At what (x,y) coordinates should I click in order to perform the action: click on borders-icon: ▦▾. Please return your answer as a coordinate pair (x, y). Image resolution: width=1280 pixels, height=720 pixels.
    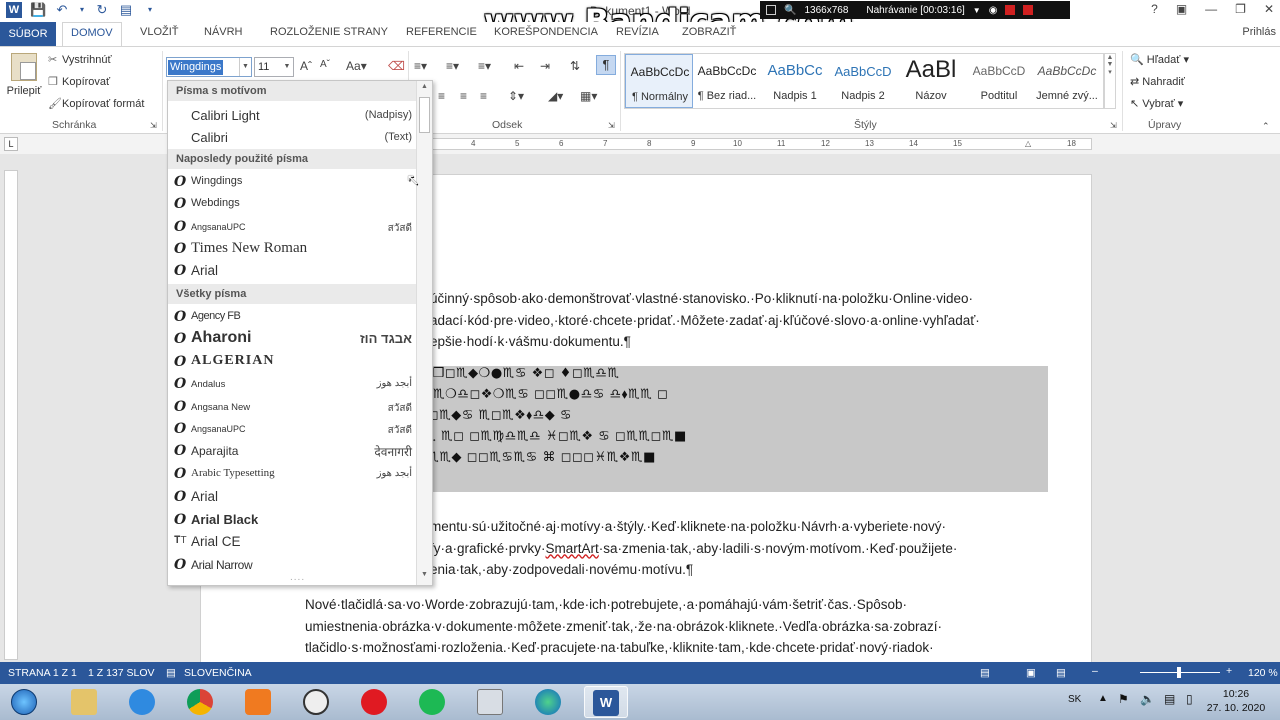
    Looking at the image, I should click on (588, 96).